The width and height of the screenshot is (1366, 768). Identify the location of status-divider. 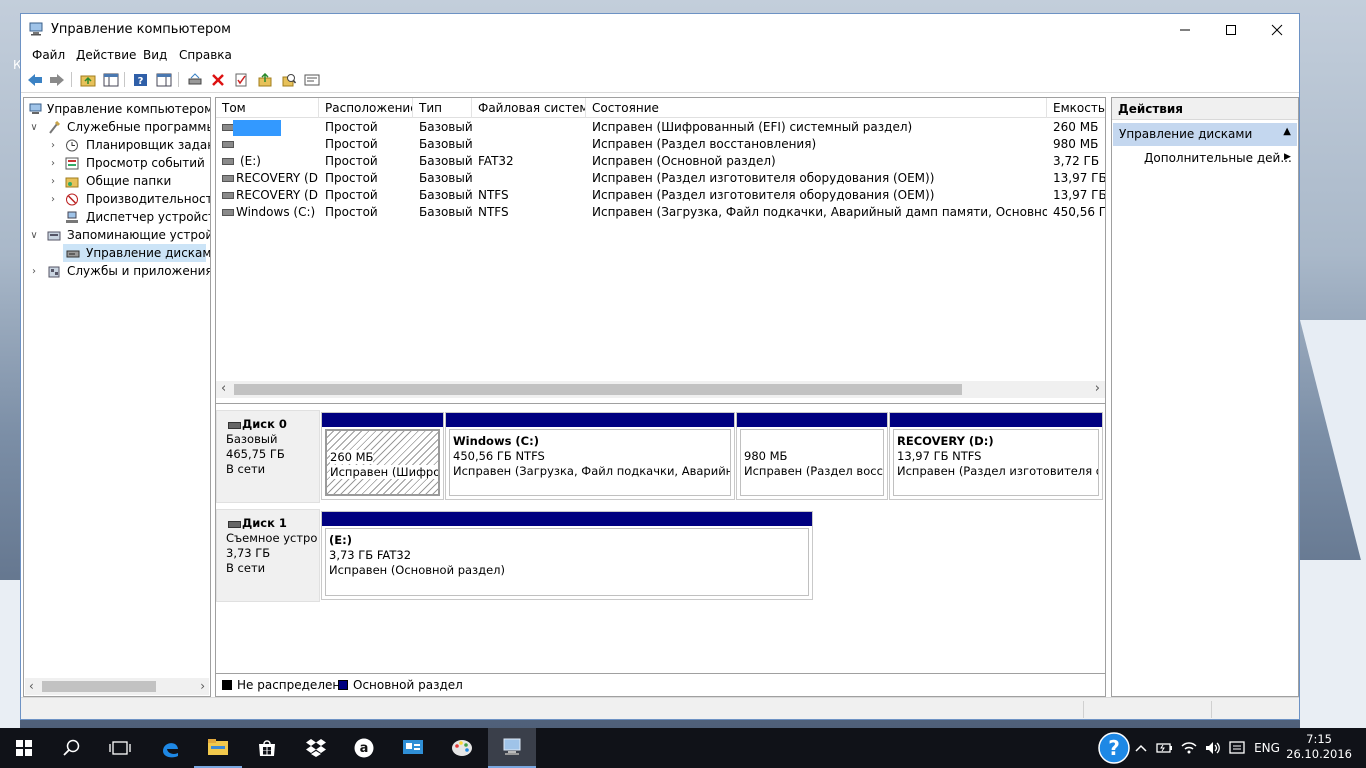
(1083, 709).